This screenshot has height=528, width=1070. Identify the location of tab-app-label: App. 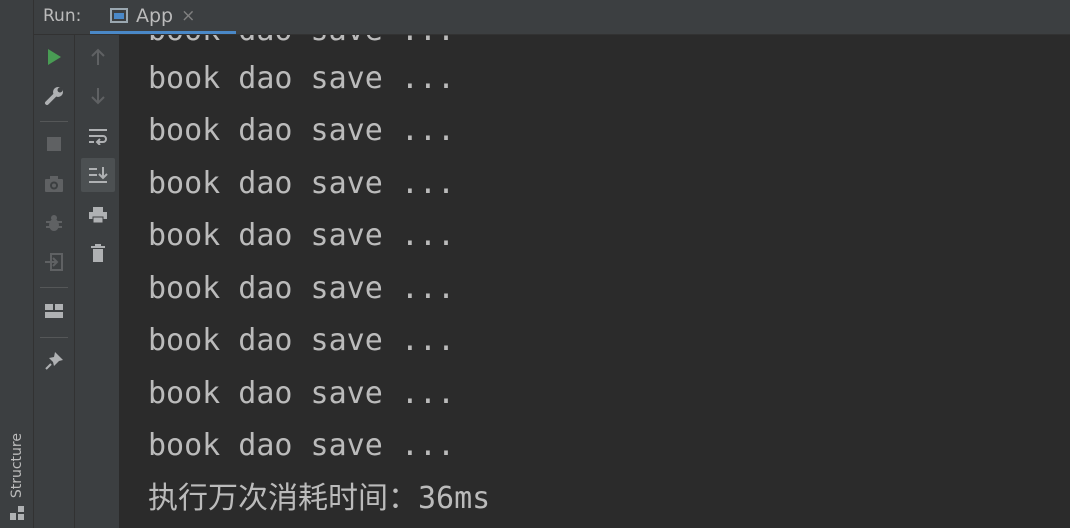
(155, 15).